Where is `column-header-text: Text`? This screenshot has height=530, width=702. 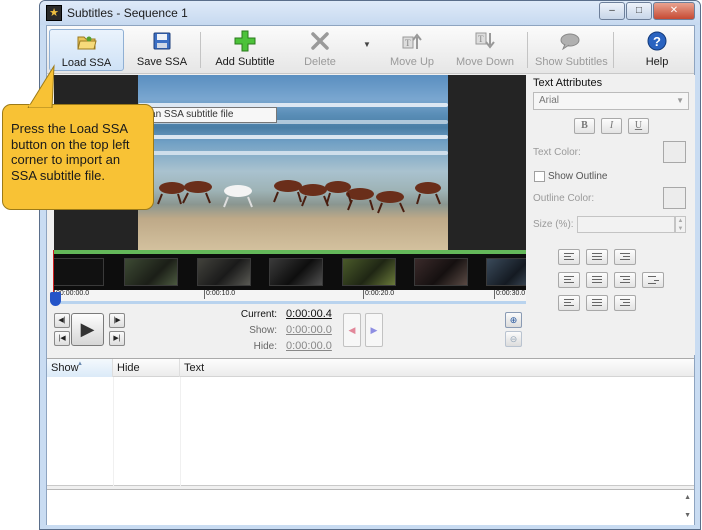 column-header-text: Text is located at coordinates (437, 368).